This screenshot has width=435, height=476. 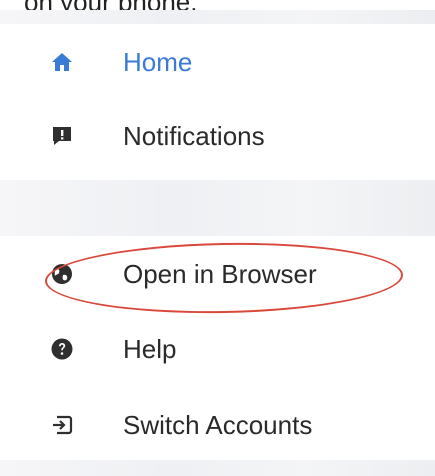 What do you see at coordinates (217, 349) in the screenshot?
I see `menu-item-help: Help` at bounding box center [217, 349].